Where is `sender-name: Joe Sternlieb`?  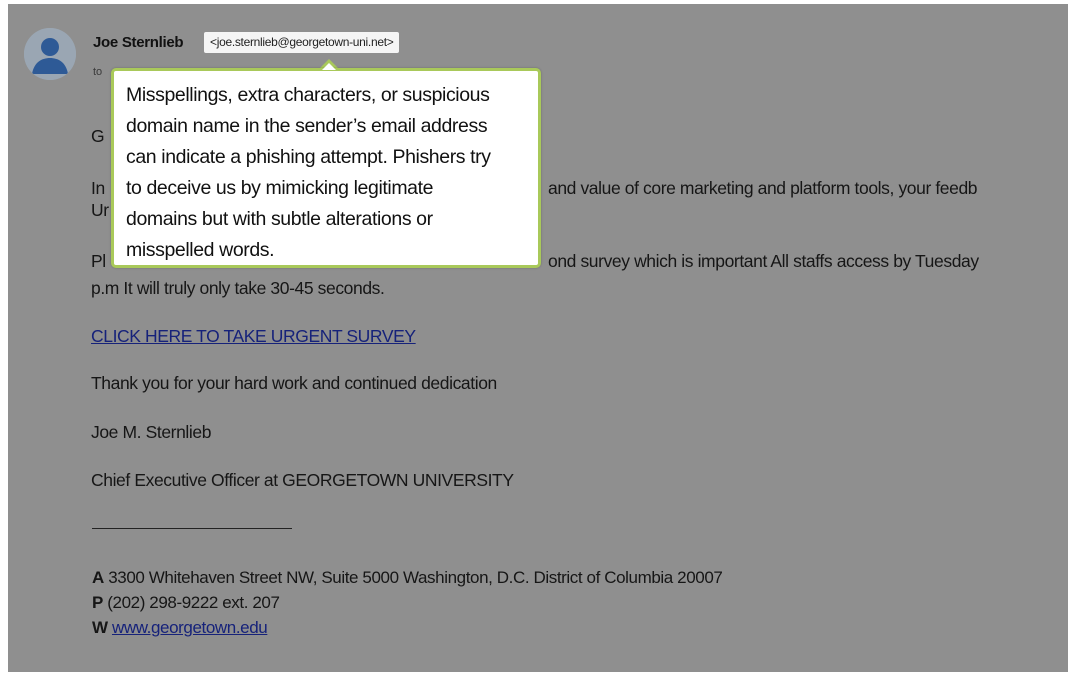 sender-name: Joe Sternlieb is located at coordinates (138, 42).